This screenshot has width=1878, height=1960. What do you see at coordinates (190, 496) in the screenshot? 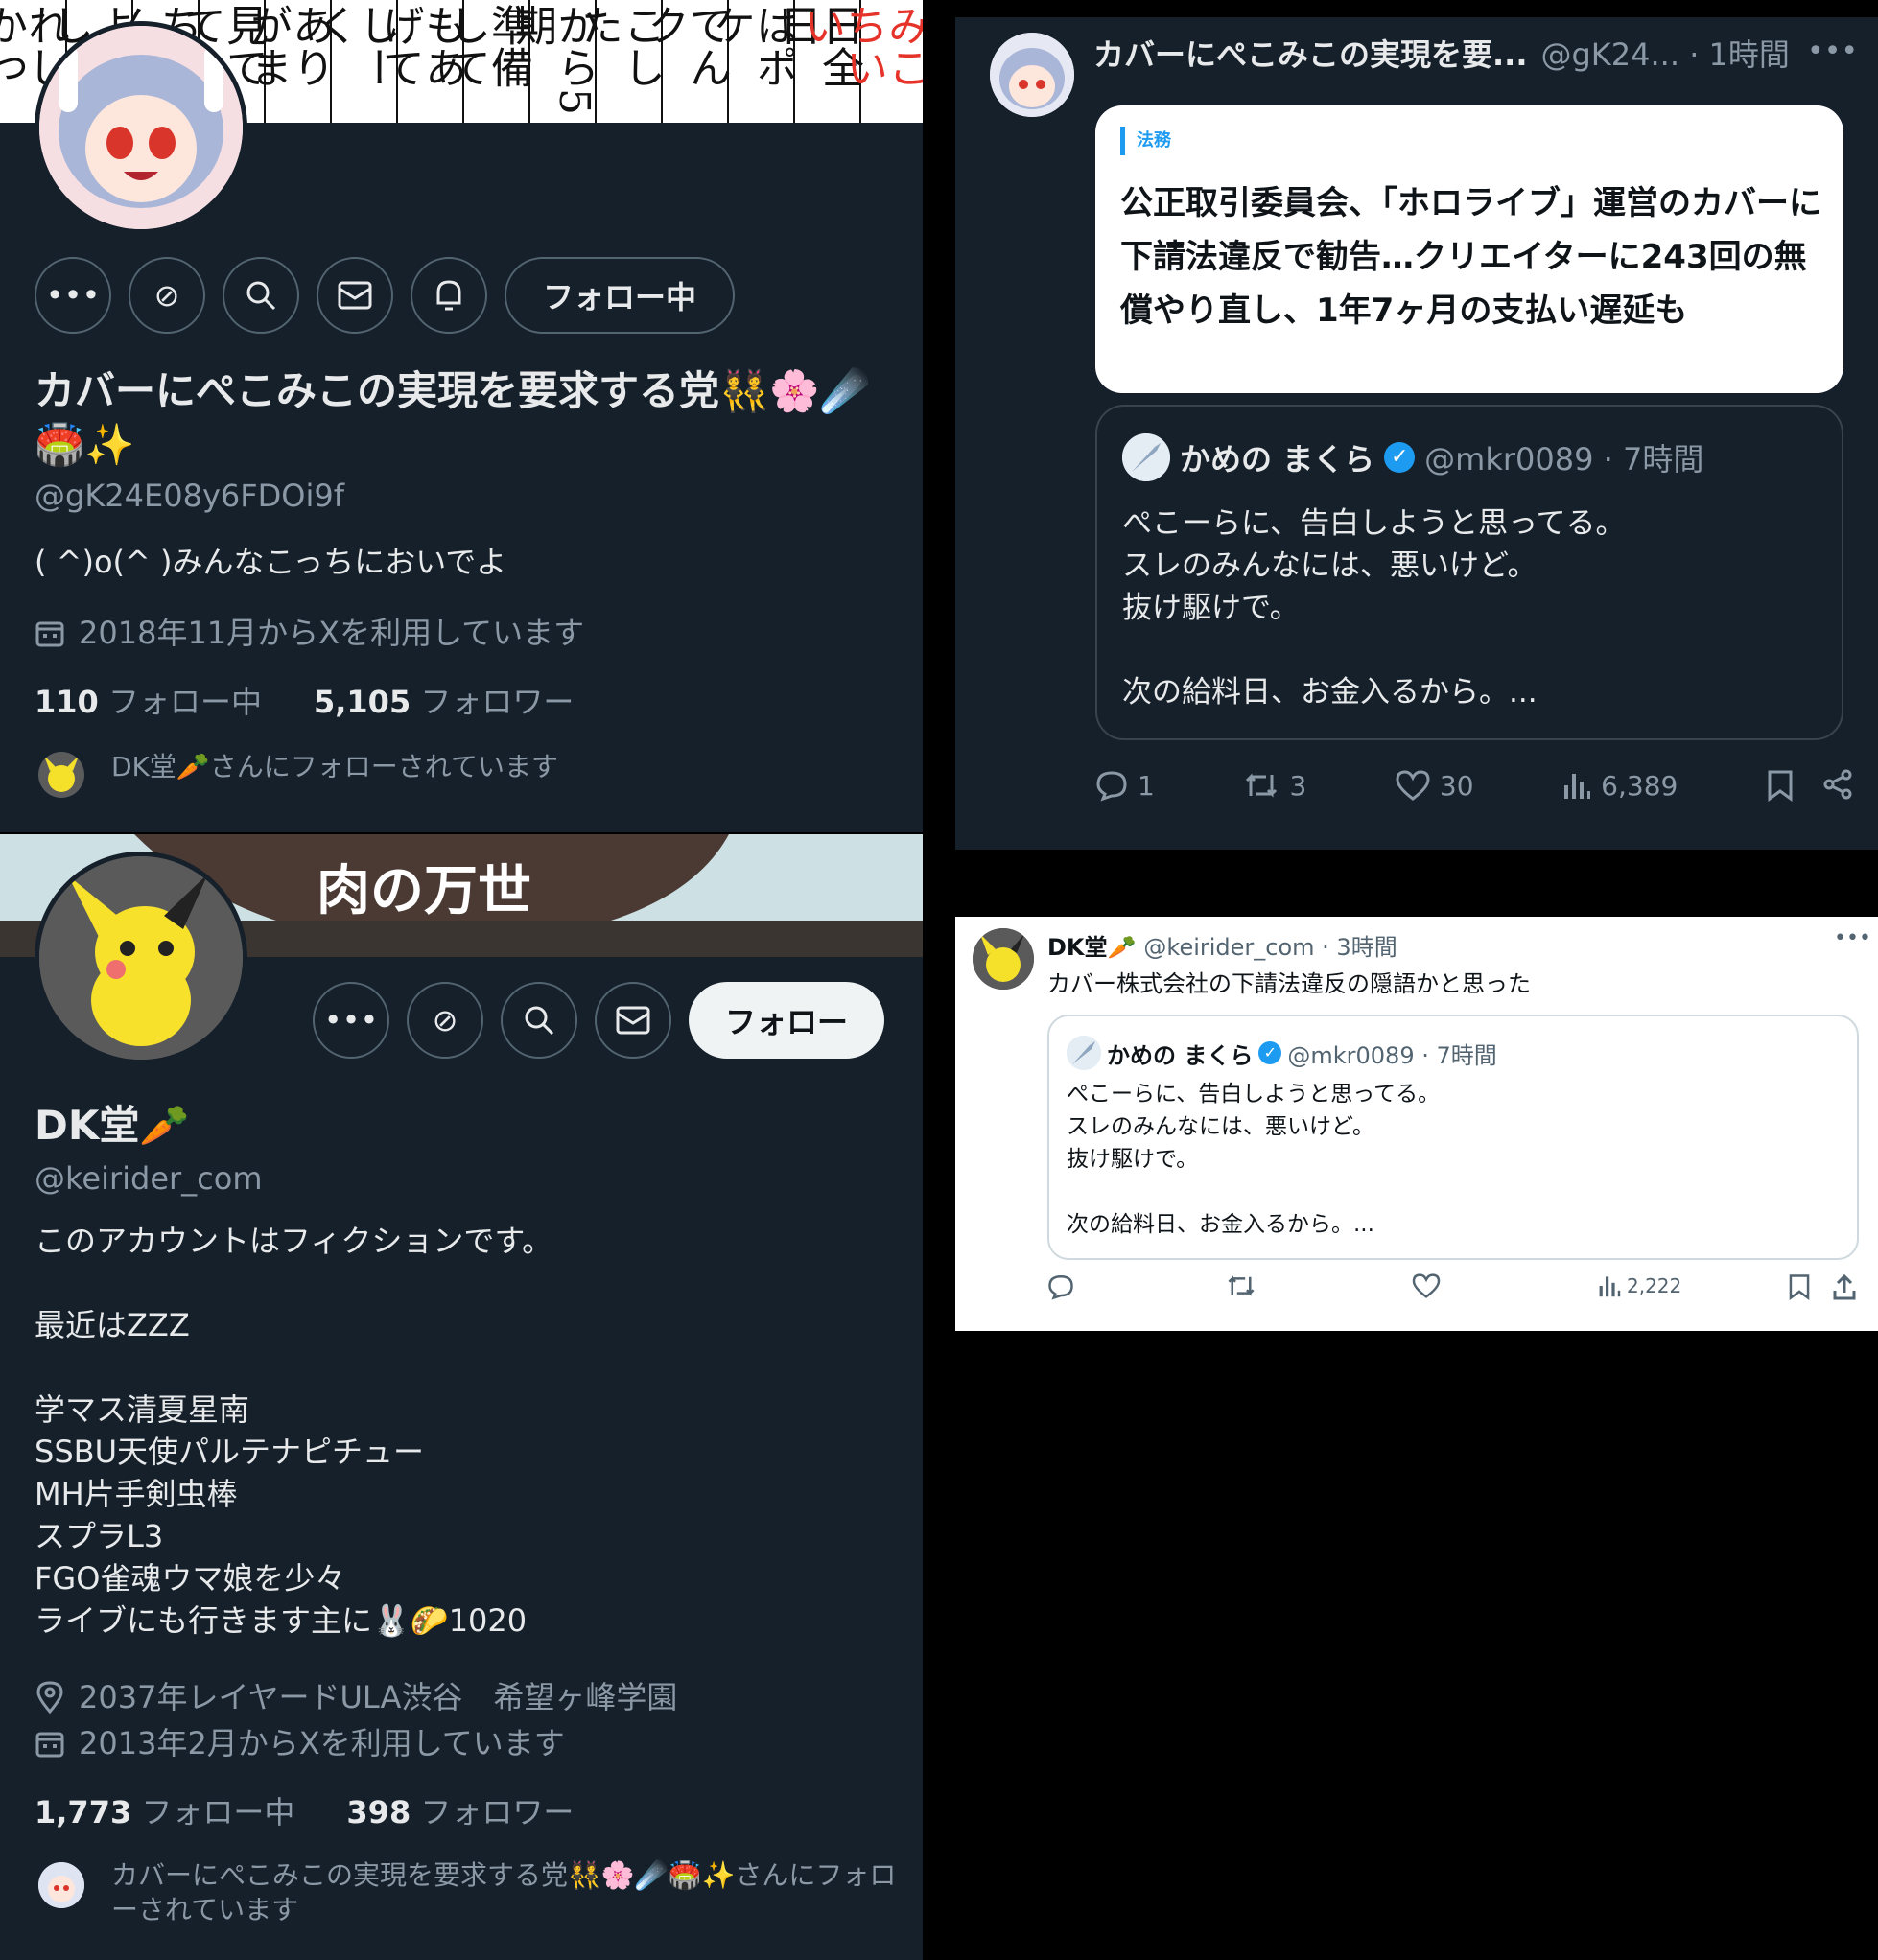
I see `user-handle: @gK24E08y6FDOi9f` at bounding box center [190, 496].